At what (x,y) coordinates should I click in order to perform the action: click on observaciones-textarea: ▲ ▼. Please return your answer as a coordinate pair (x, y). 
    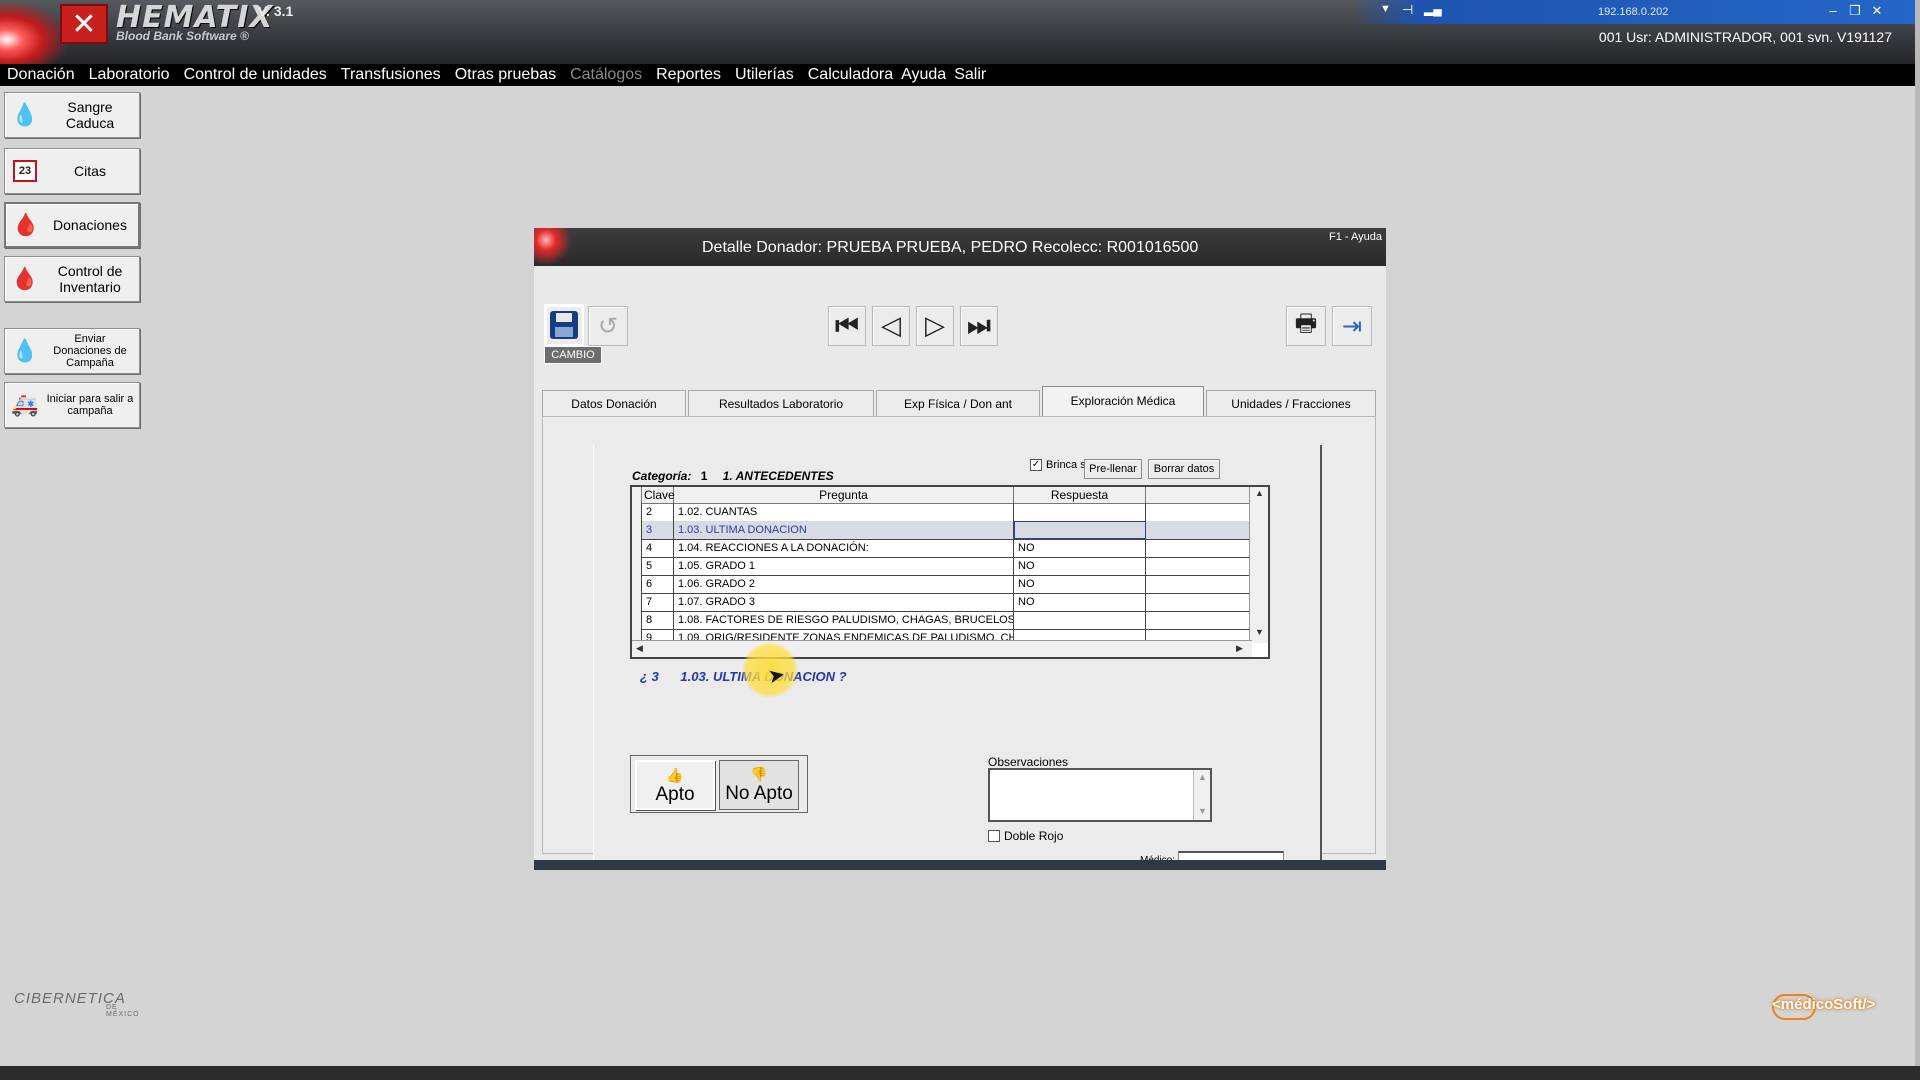
    Looking at the image, I should click on (1100, 795).